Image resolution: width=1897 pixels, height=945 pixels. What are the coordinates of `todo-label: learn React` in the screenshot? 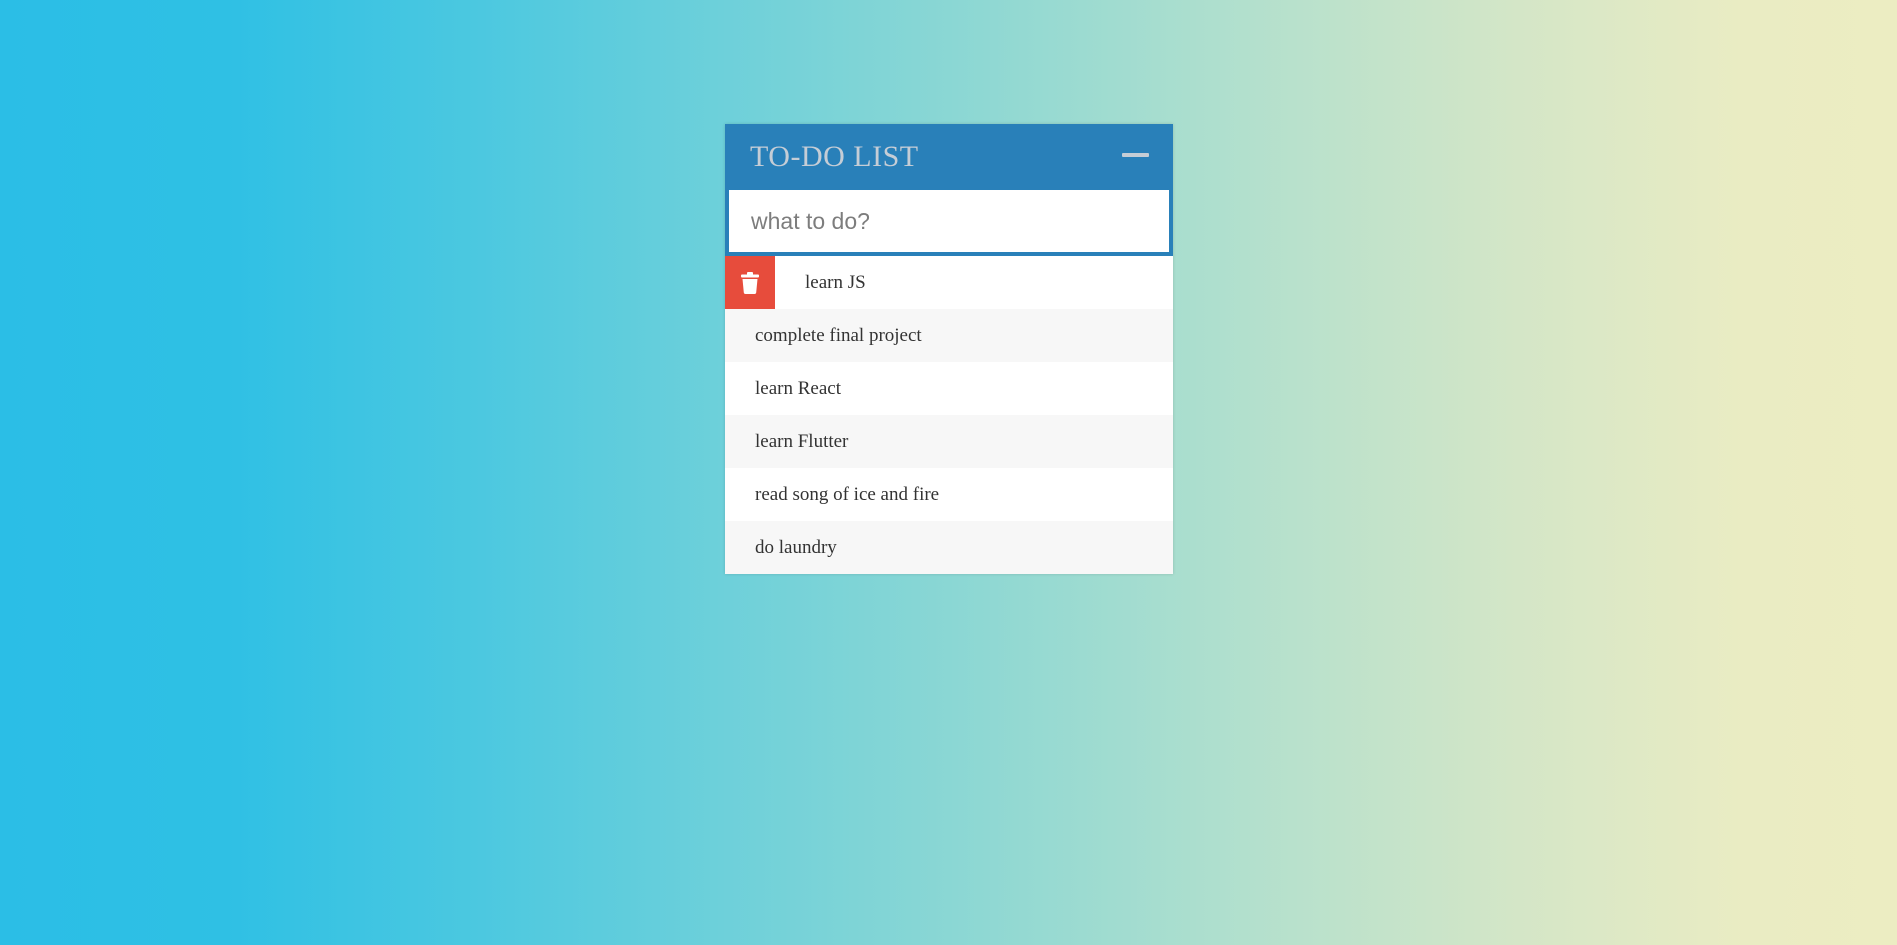 It's located at (798, 388).